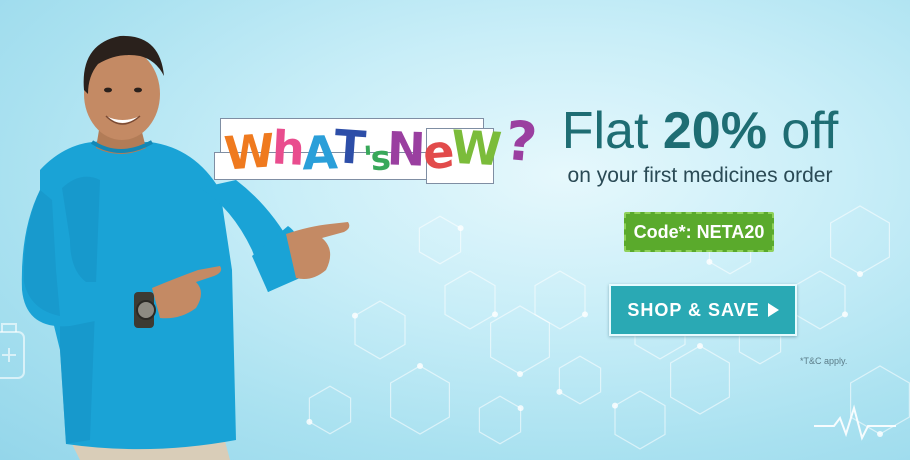  What do you see at coordinates (730, 231) in the screenshot?
I see `coupon-code-value: NETA20` at bounding box center [730, 231].